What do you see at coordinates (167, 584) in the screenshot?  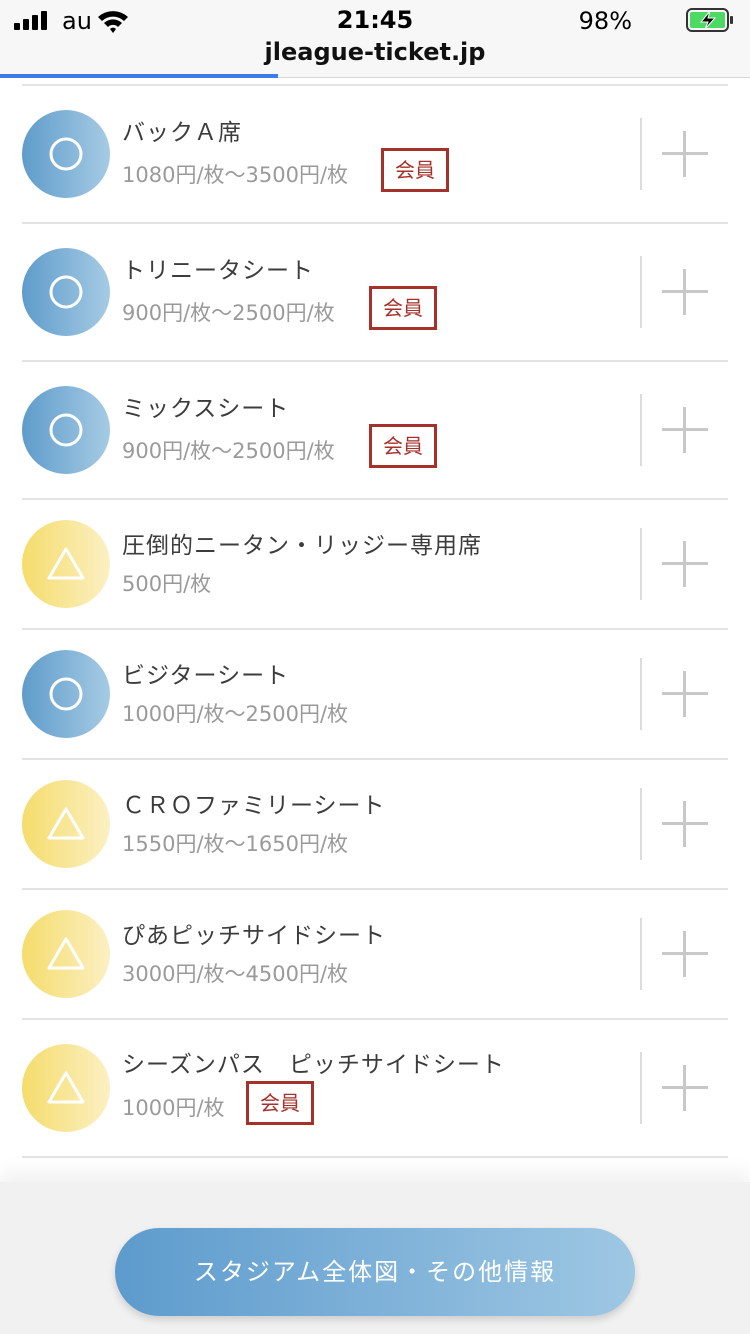 I see `seat-price: 500円/枚` at bounding box center [167, 584].